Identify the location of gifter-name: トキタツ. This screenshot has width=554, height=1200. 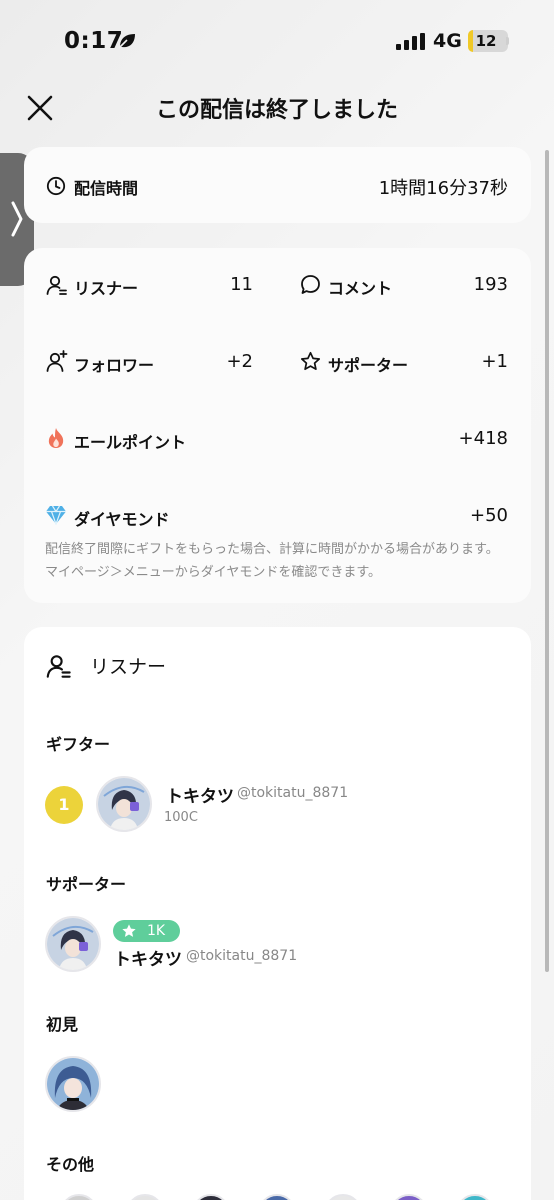
(200, 794).